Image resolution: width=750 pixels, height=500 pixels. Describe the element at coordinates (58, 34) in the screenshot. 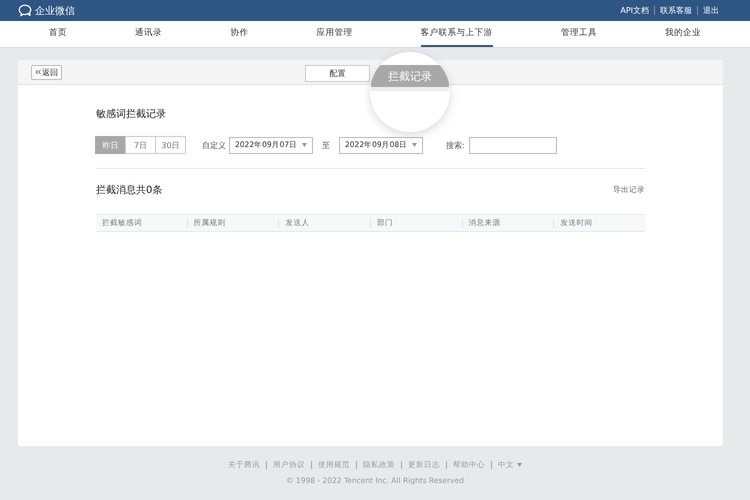

I see `nav-tab: 首页` at that location.